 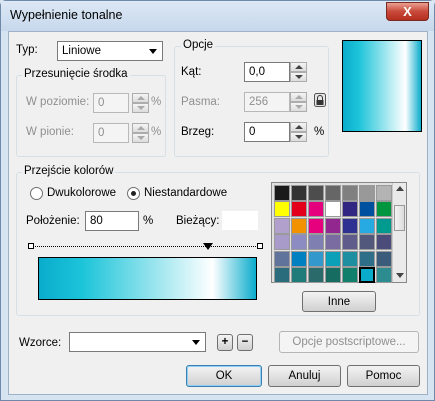 I want to click on title-bar: Wypełnienie tonalne X, so click(x=217, y=16).